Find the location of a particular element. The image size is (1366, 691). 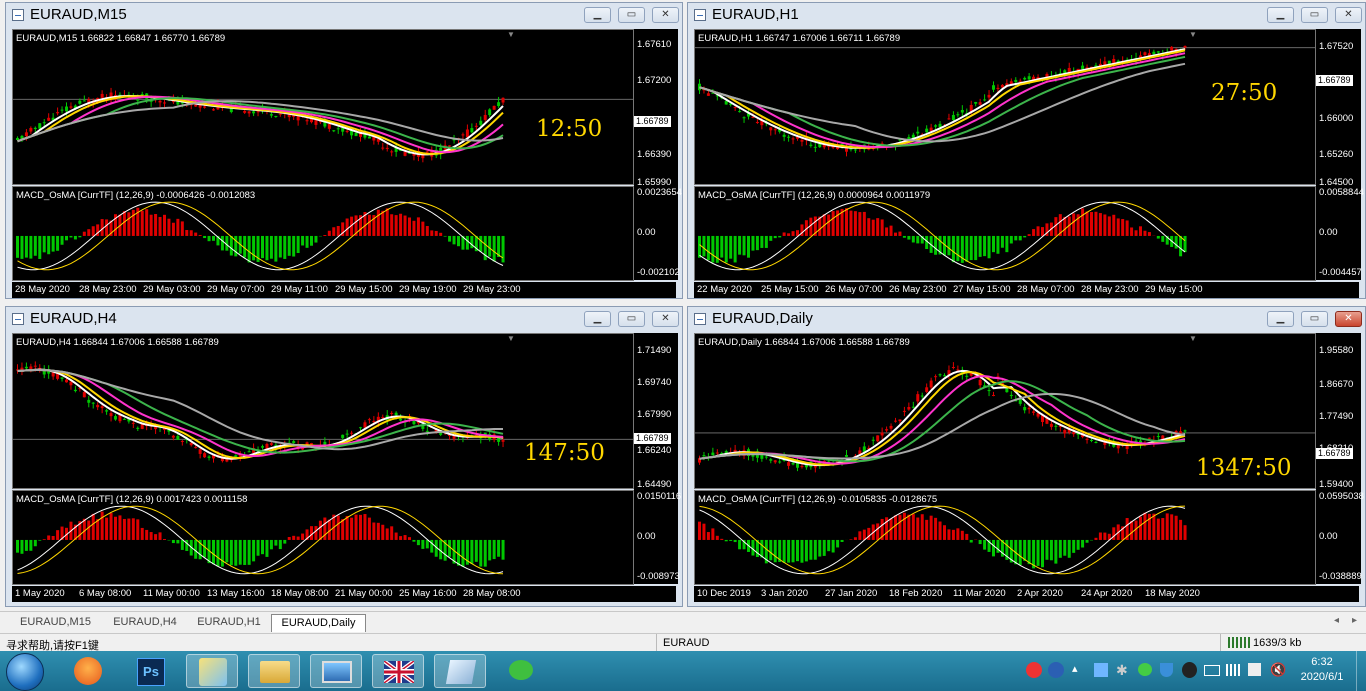

notebook-app is located at coordinates (460, 671).